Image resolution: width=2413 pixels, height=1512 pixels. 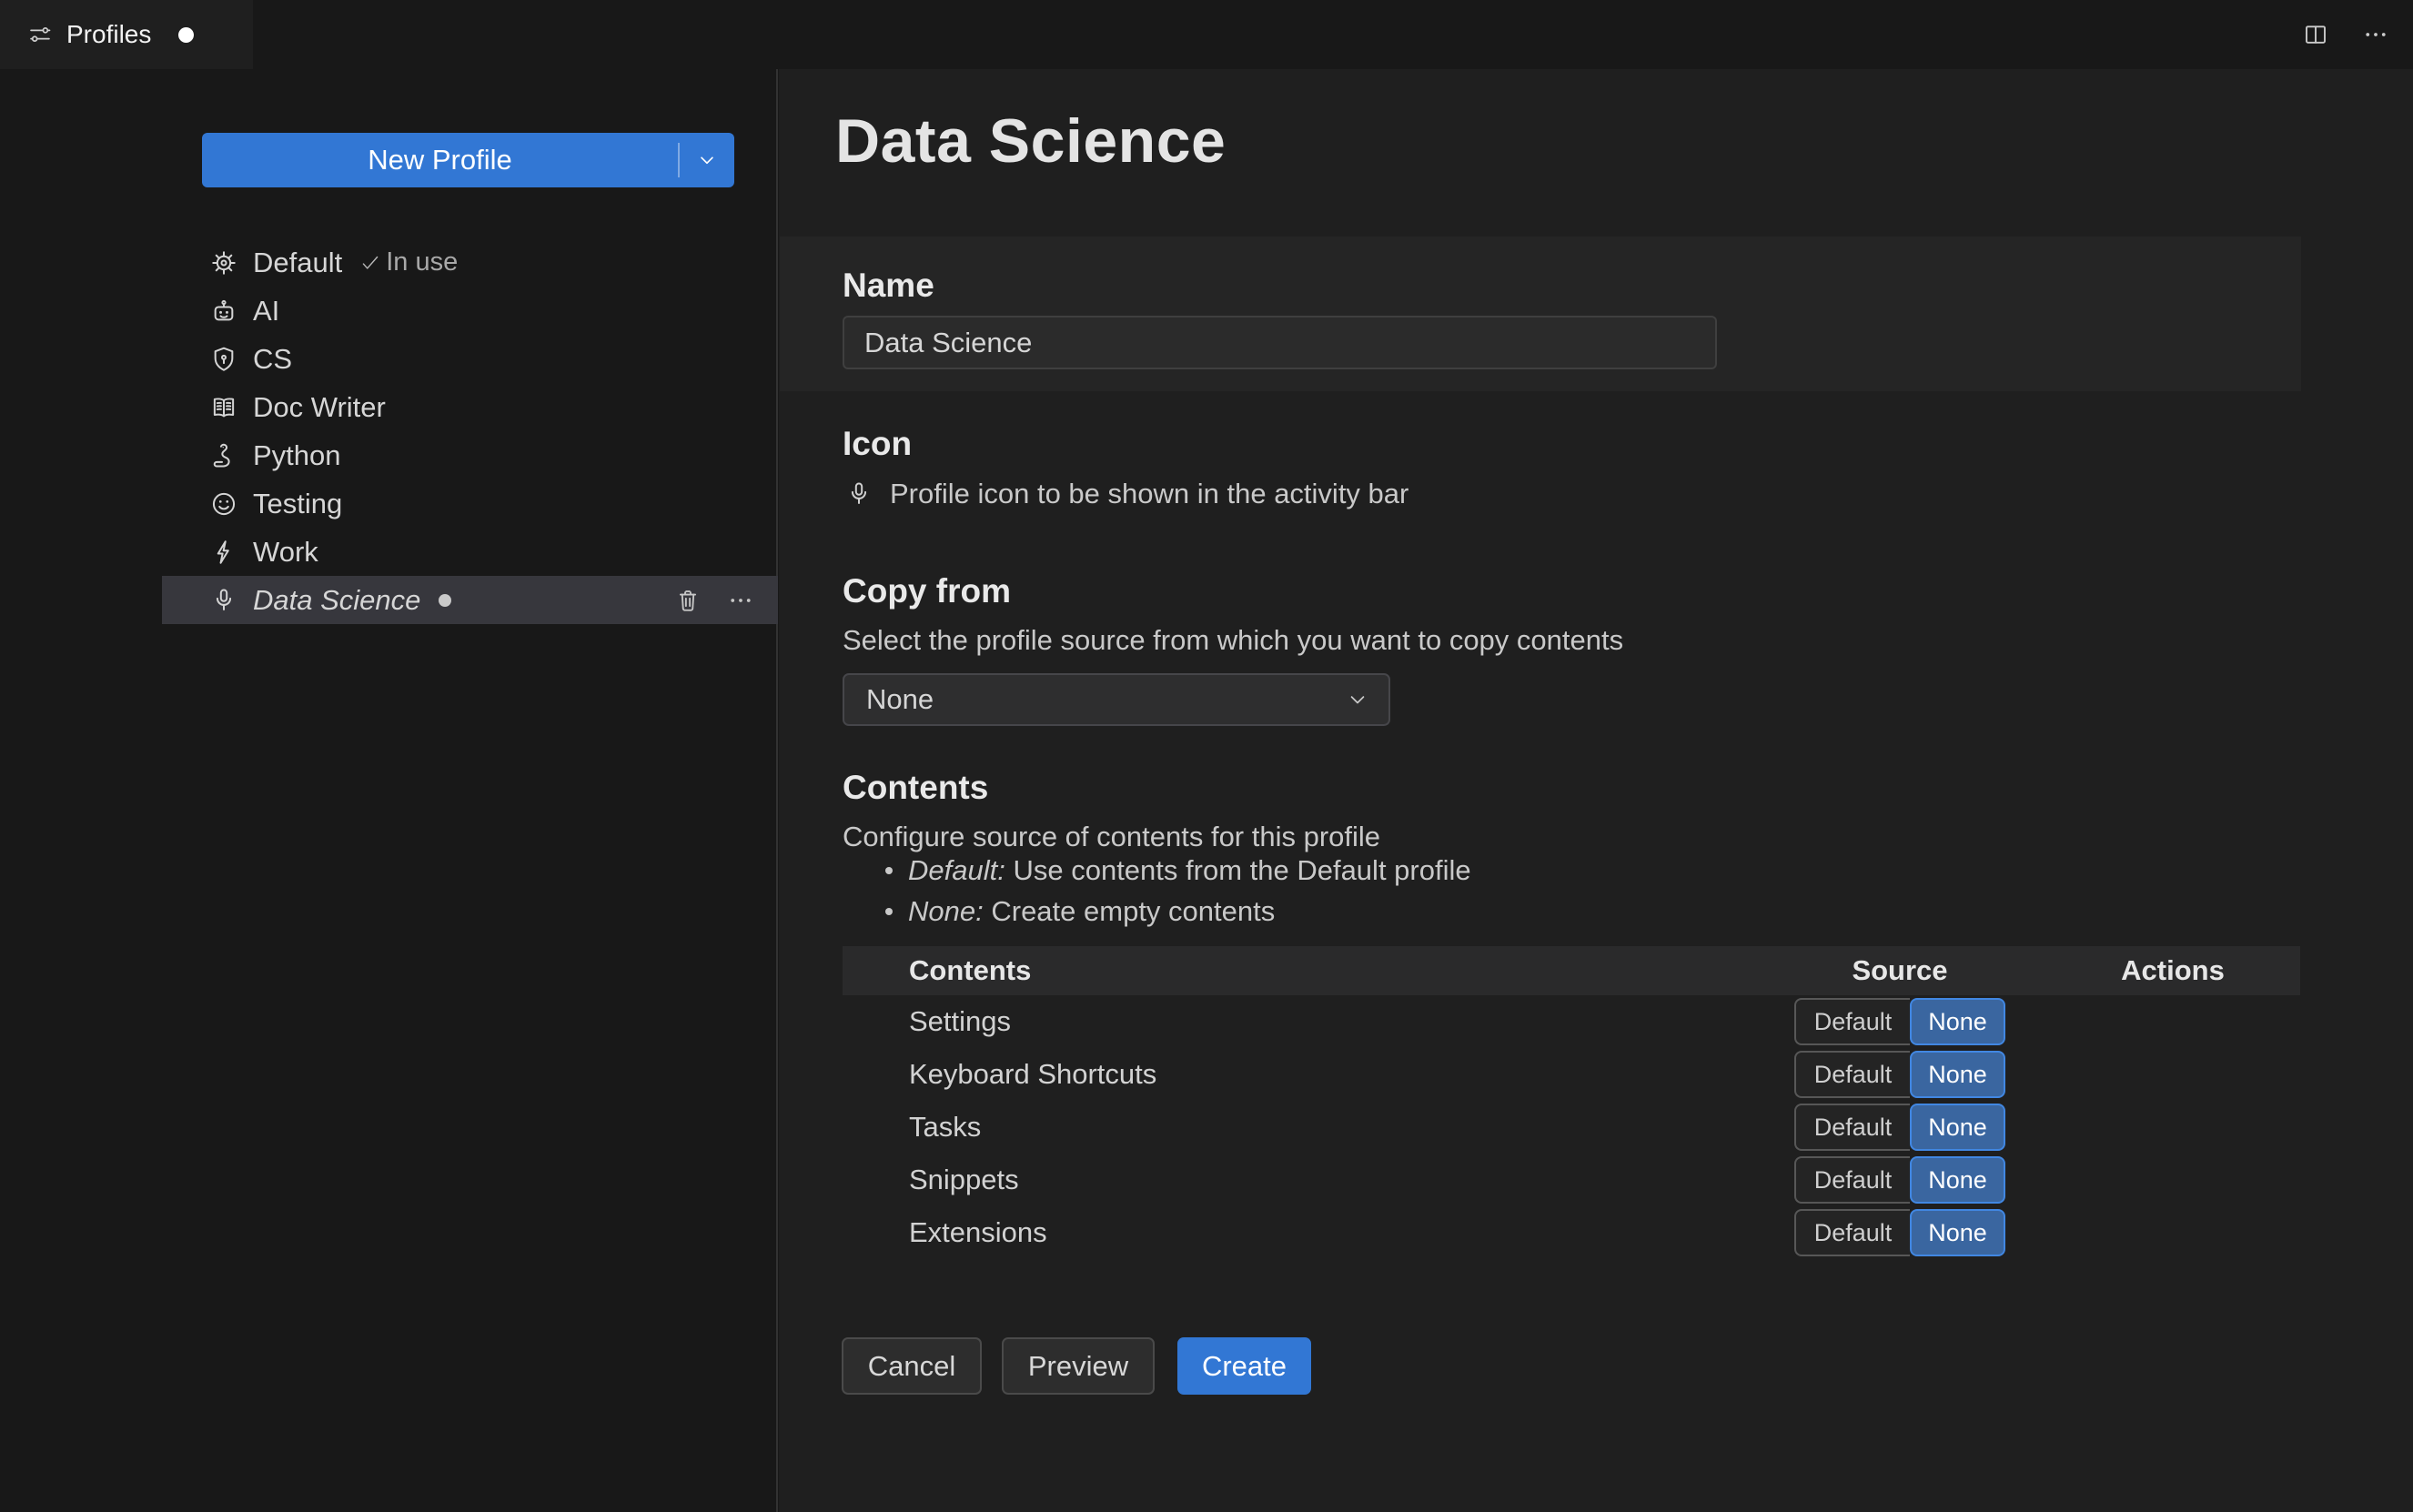 I want to click on content-name: Tasks, so click(x=946, y=1127).